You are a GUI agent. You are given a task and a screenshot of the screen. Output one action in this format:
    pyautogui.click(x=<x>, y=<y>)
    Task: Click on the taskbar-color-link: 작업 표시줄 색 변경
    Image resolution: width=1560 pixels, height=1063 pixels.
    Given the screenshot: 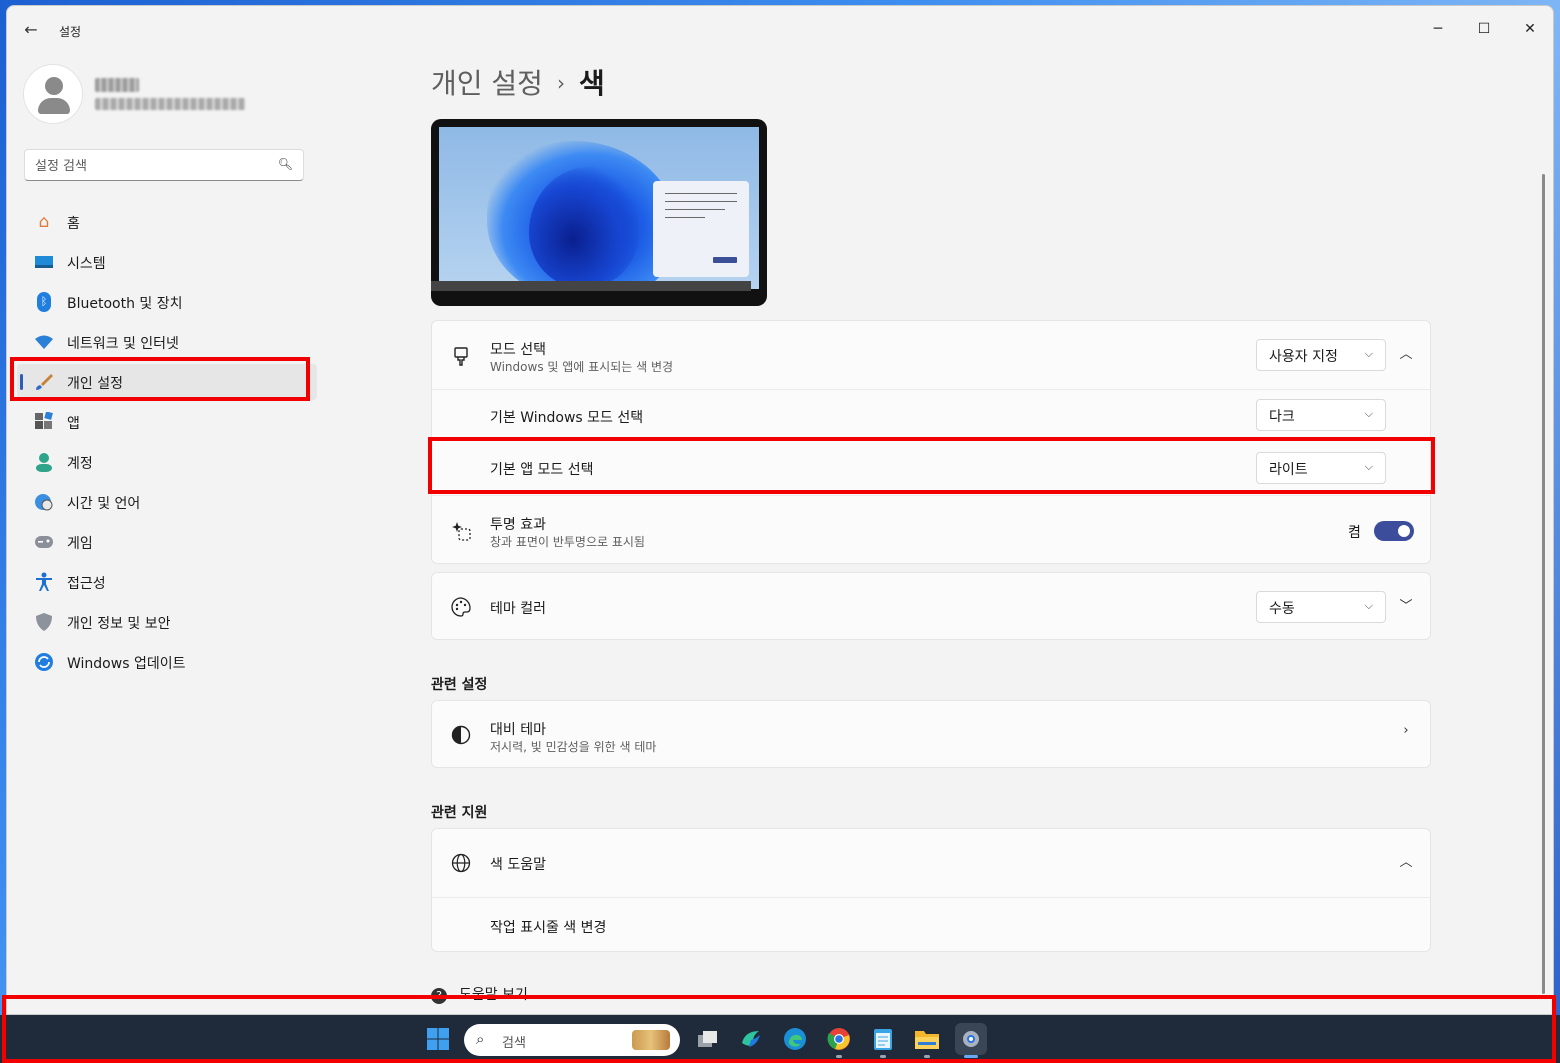 What is the action you would take?
    pyautogui.click(x=548, y=927)
    